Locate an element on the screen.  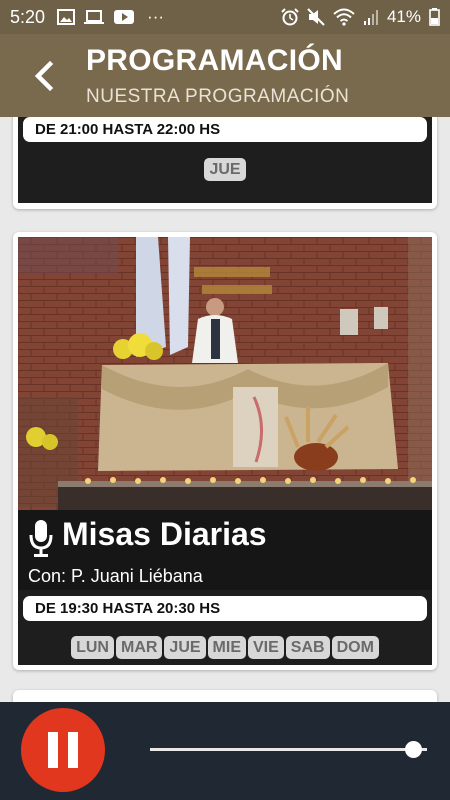
program-card: DE 21:00 HASTA 22:00 HS JUE is located at coordinates (225, 163).